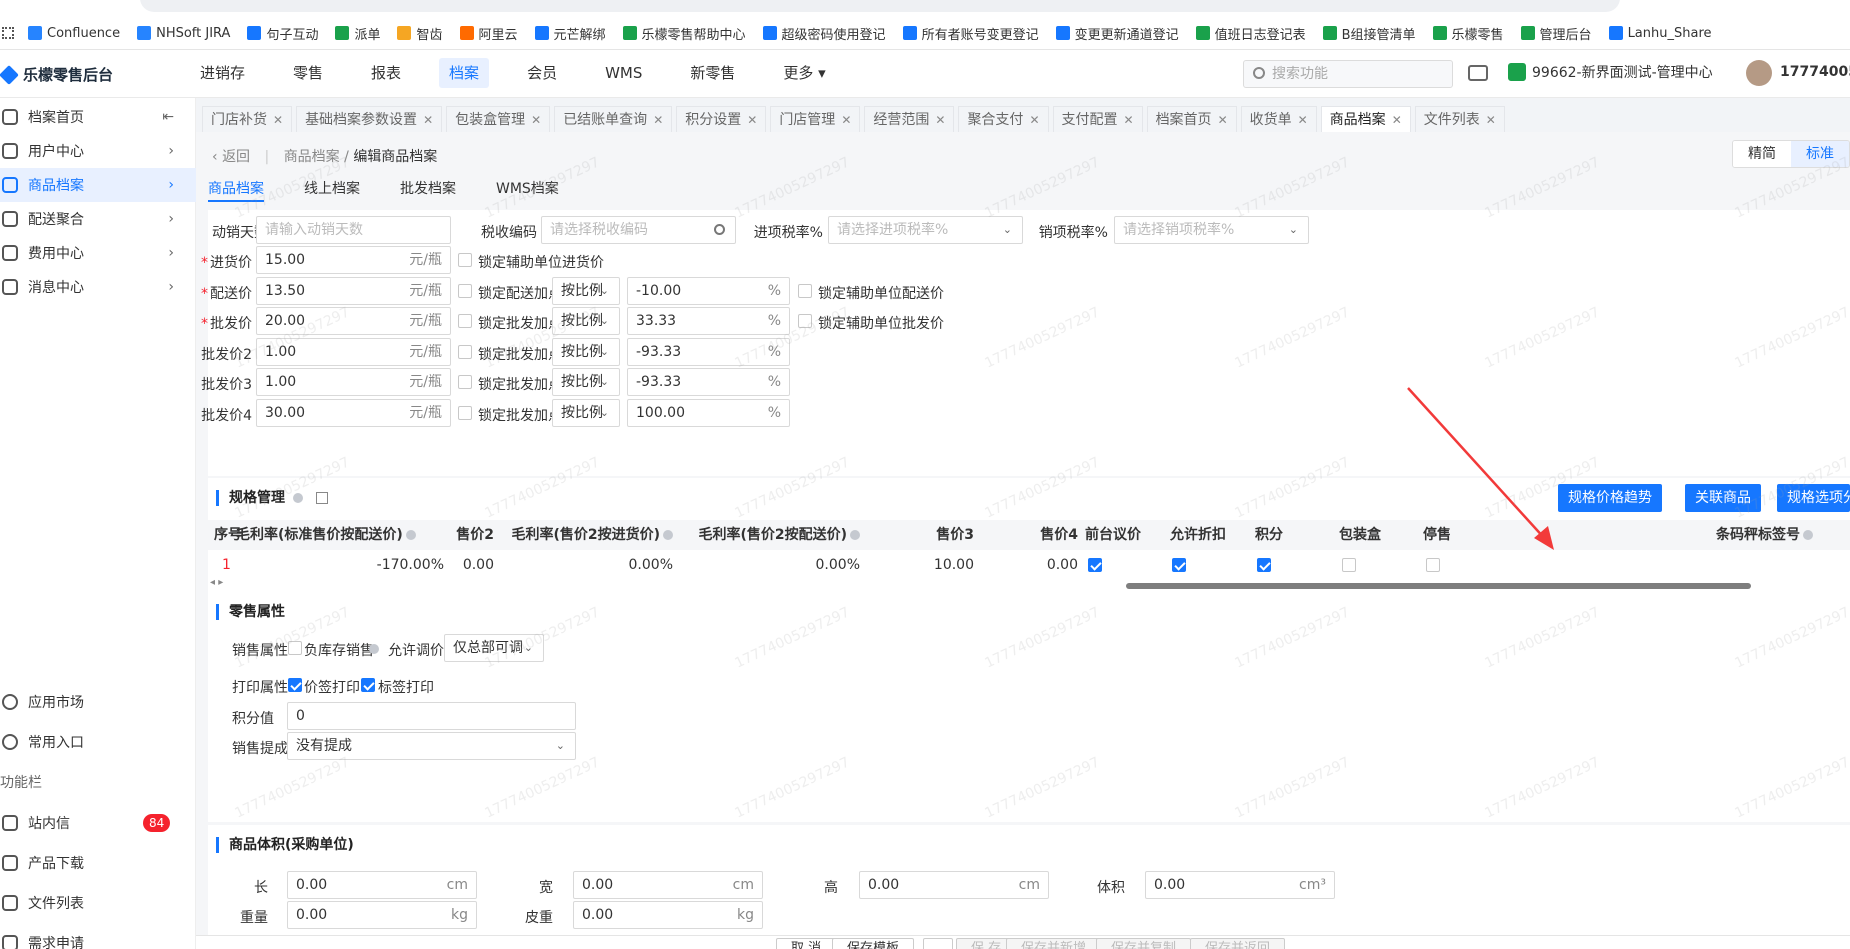 The width and height of the screenshot is (1850, 949). I want to click on sidebar-bottom-1: 常用入口, so click(98, 742).